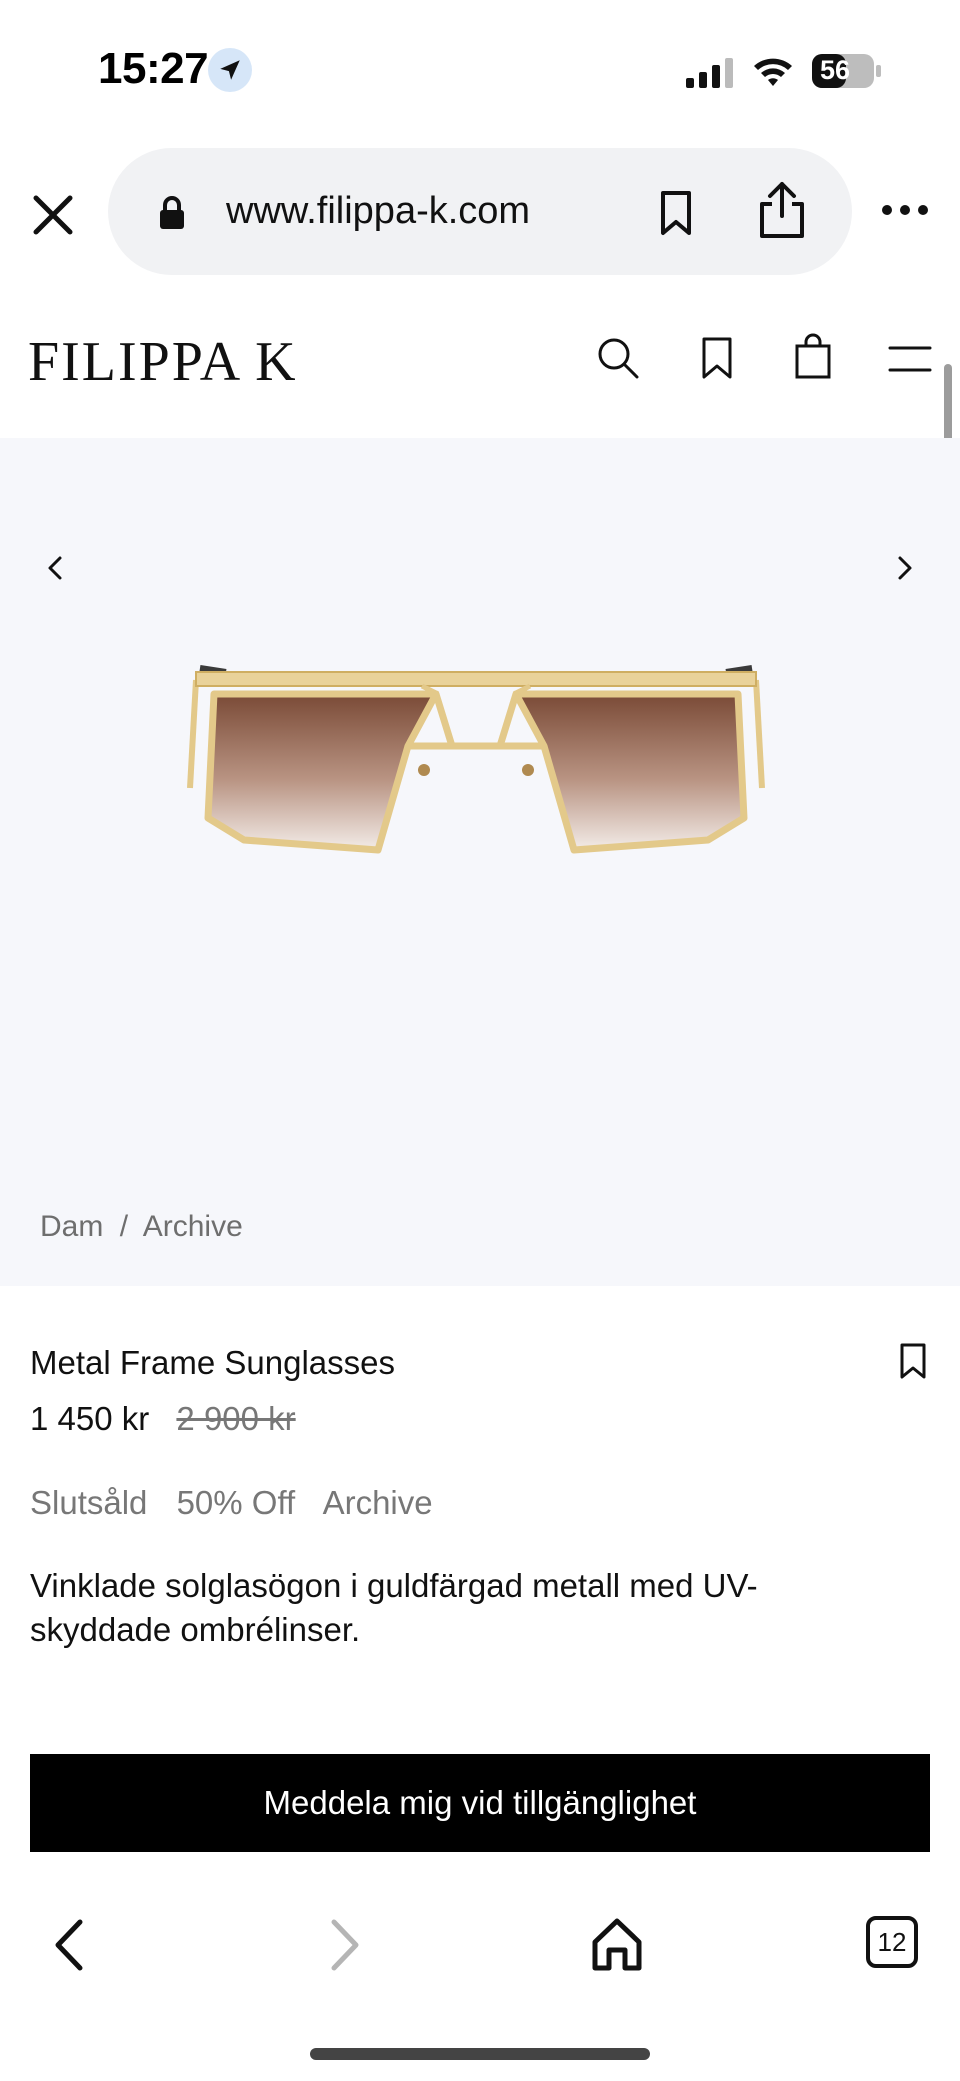 This screenshot has width=960, height=2081. I want to click on more-icon, so click(905, 210).